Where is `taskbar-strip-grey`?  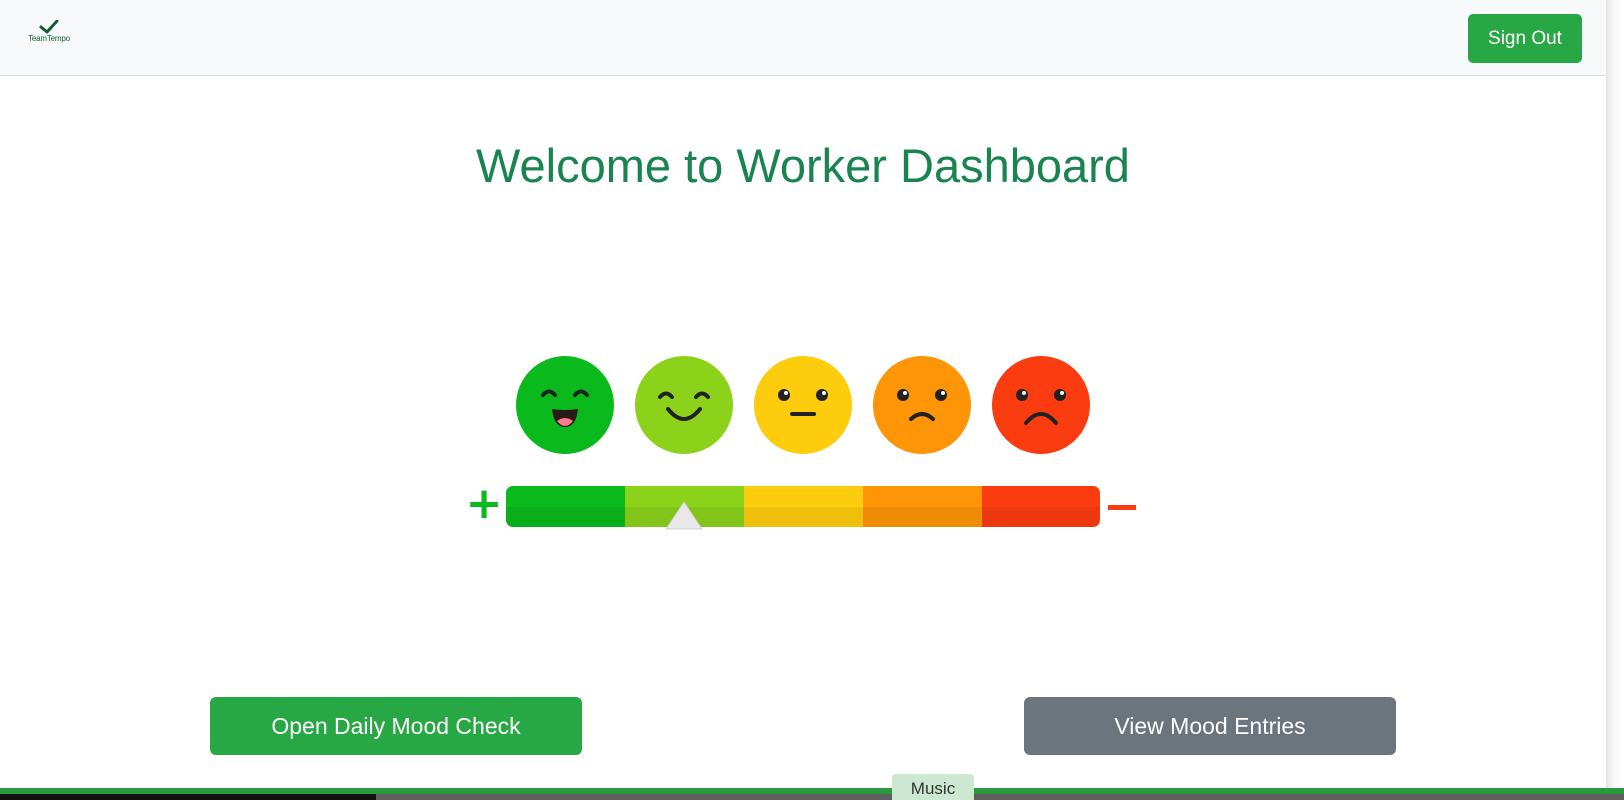 taskbar-strip-grey is located at coordinates (1000, 797).